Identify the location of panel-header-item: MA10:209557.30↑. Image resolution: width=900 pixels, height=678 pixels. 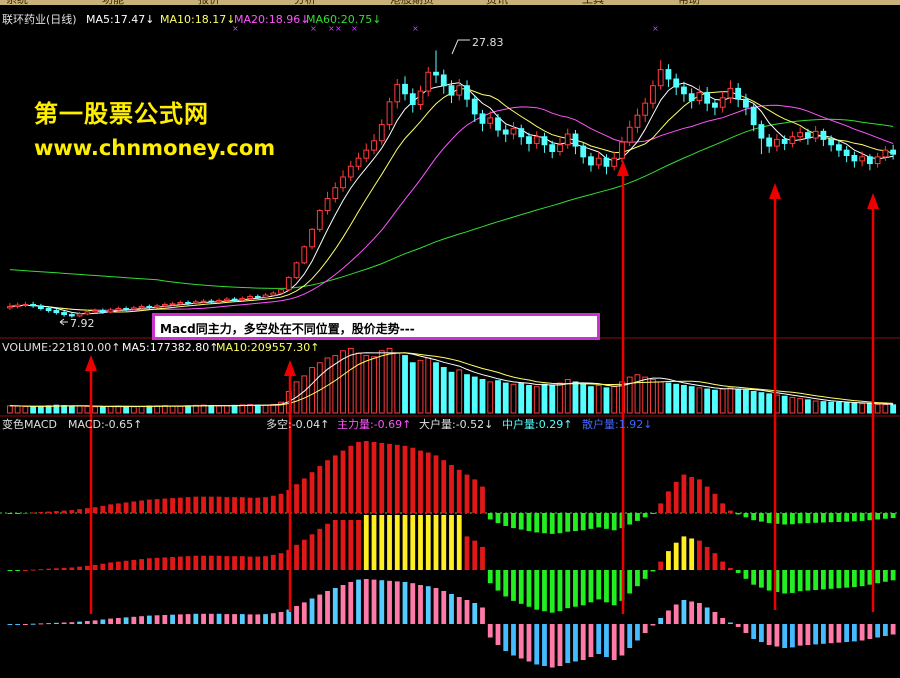
(267, 347).